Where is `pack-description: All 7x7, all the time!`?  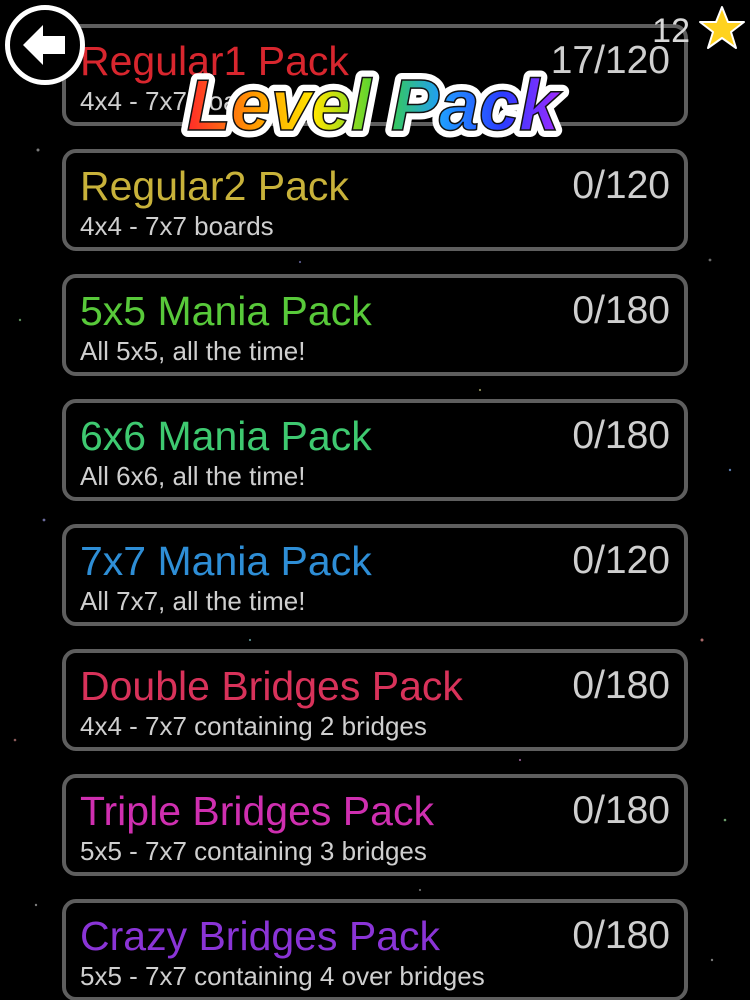 pack-description: All 7x7, all the time! is located at coordinates (193, 601).